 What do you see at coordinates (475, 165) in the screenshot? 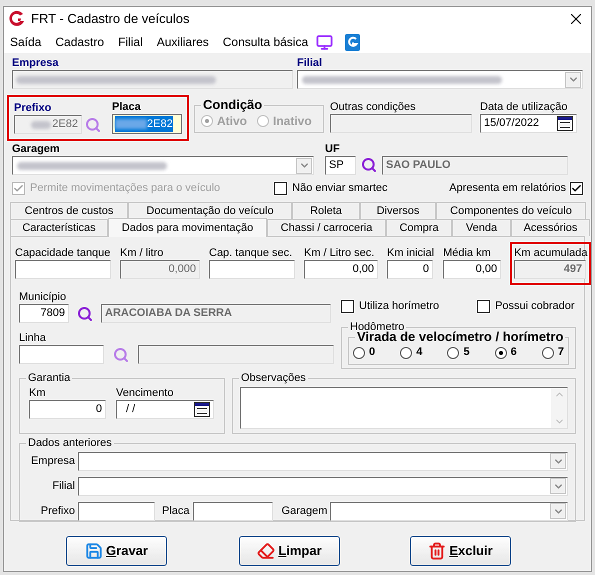
I see `input-field: SAO PAULO` at bounding box center [475, 165].